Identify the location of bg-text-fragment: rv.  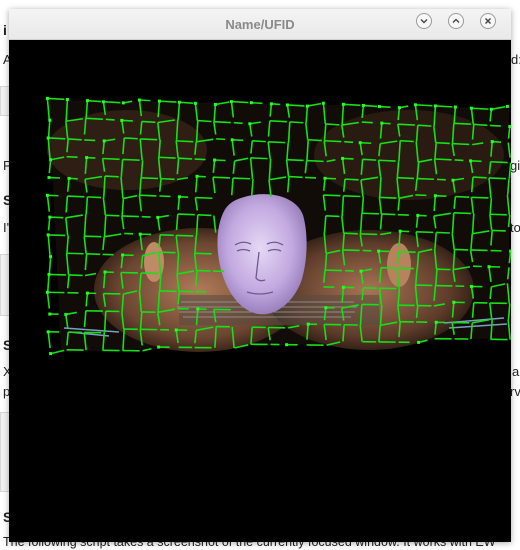
(515, 391).